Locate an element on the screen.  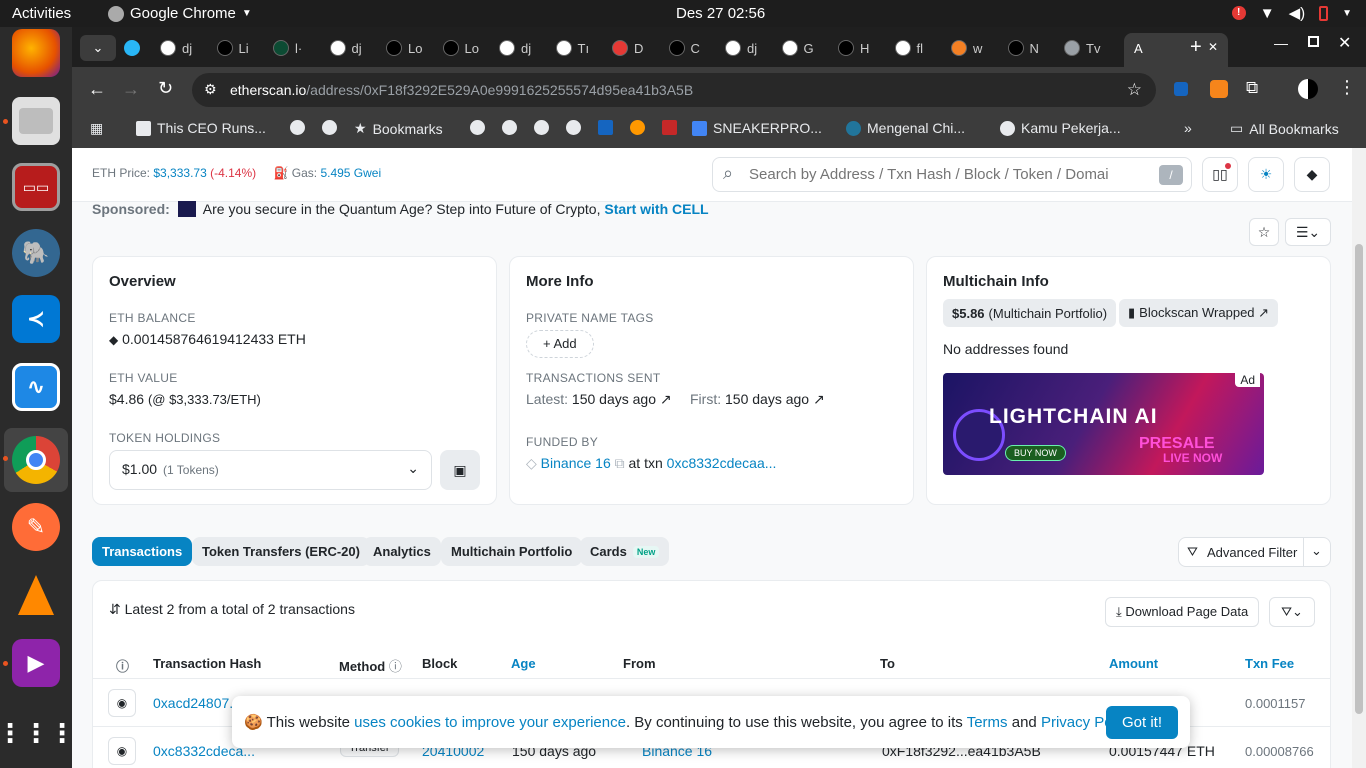
show-apps-icon: ⋮⋮⋮ is located at coordinates (37, 733).